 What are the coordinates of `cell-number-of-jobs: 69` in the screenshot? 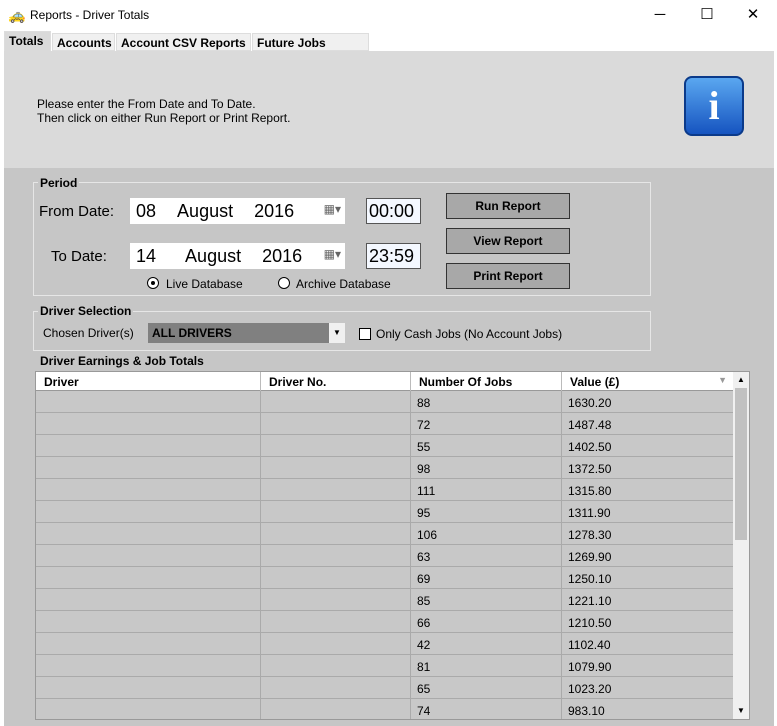 It's located at (486, 578).